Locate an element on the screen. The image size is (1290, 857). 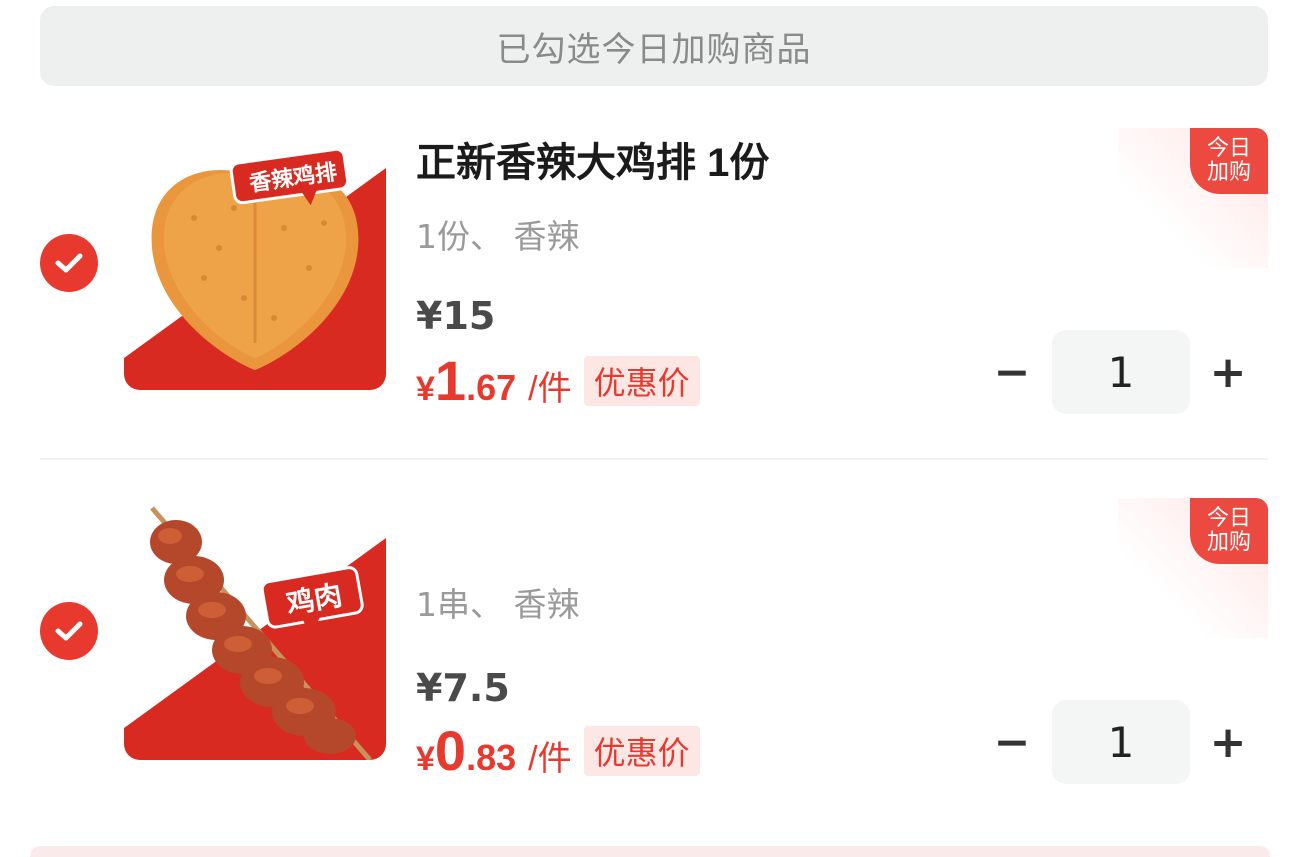
original-price: ¥7.5 is located at coordinates (463, 688).